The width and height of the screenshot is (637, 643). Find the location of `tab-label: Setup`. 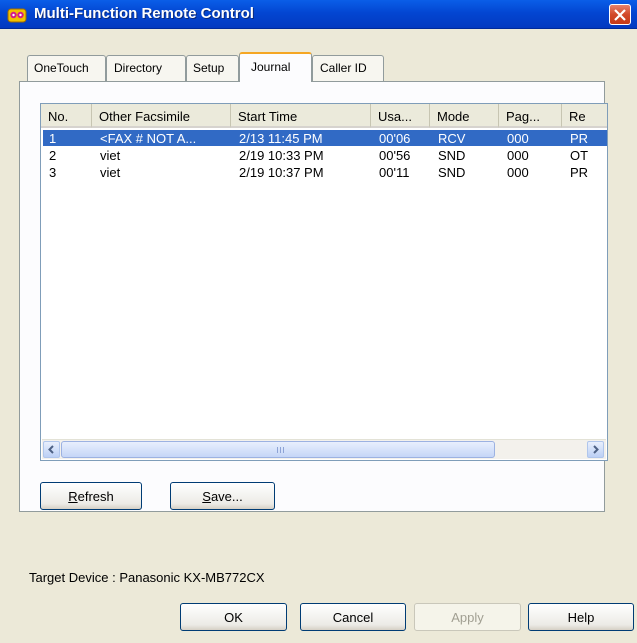

tab-label: Setup is located at coordinates (209, 68).